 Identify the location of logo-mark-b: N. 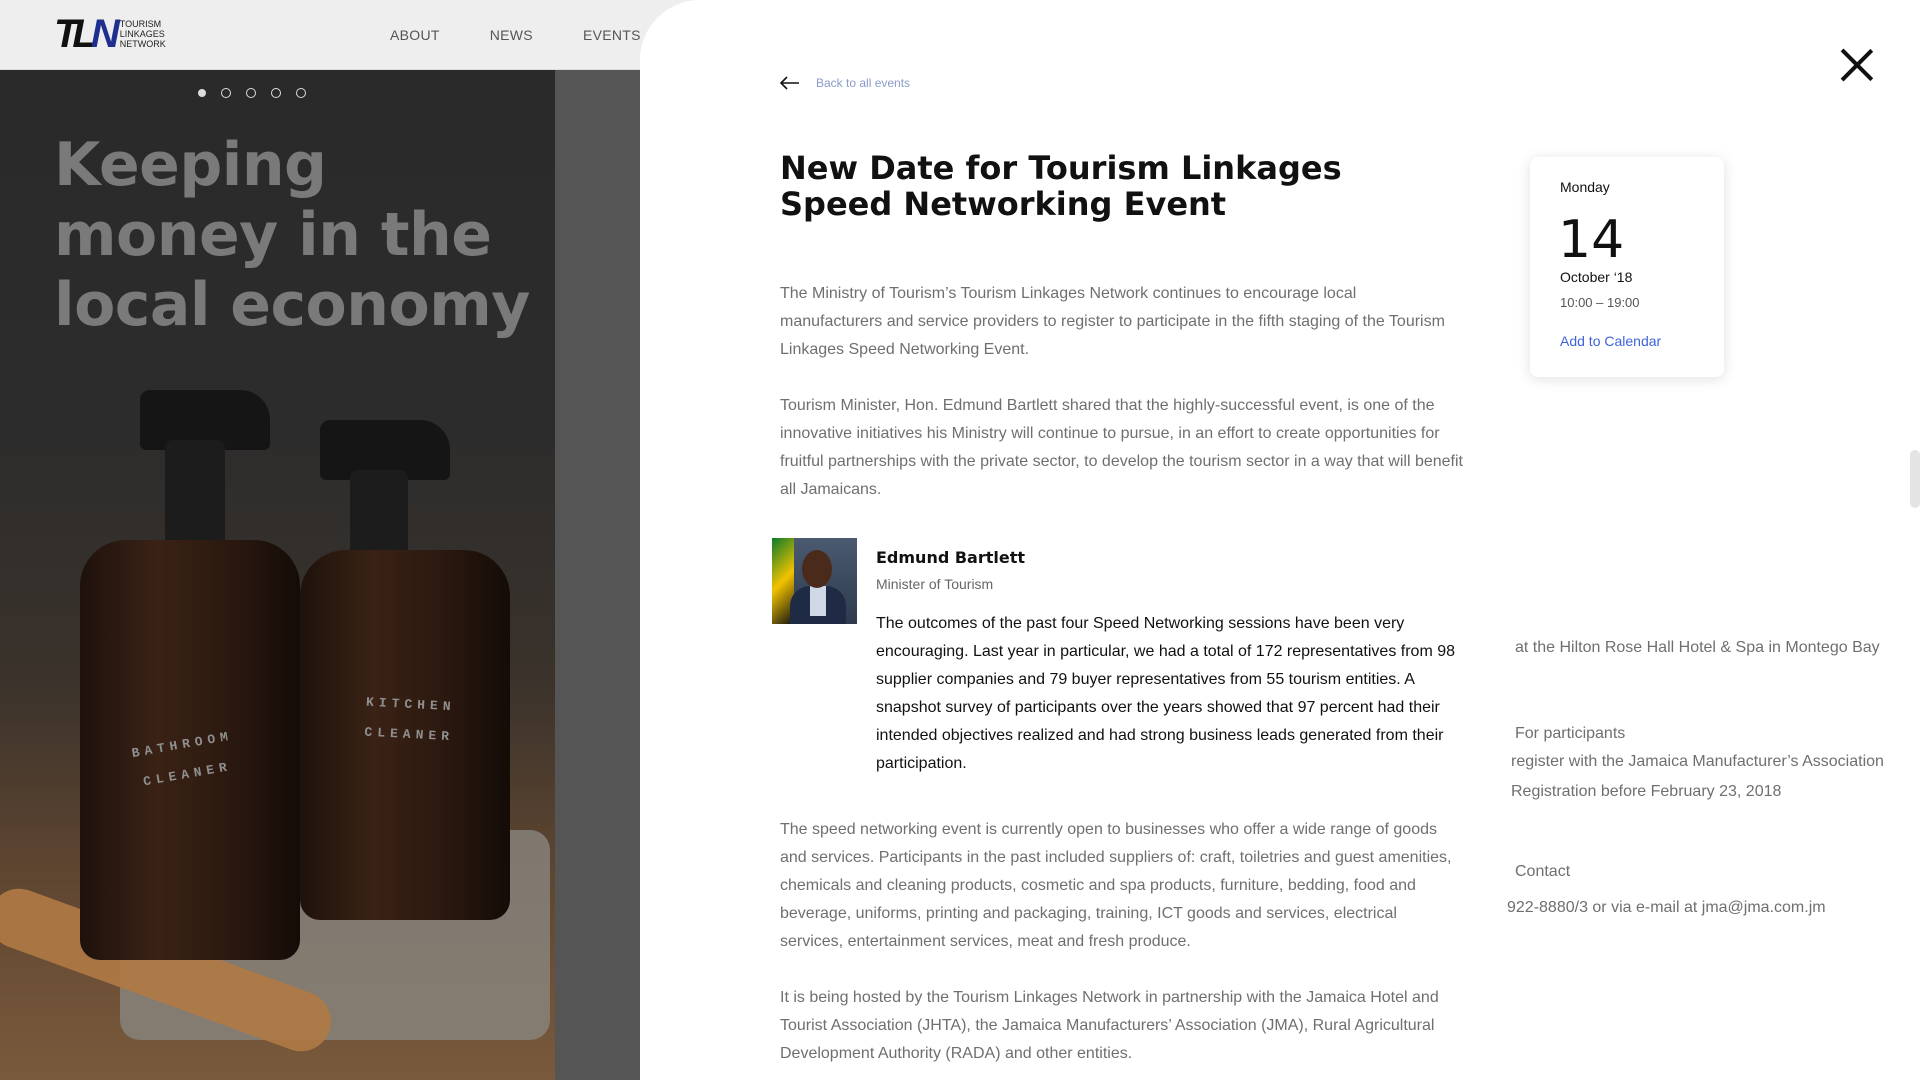
(105, 34).